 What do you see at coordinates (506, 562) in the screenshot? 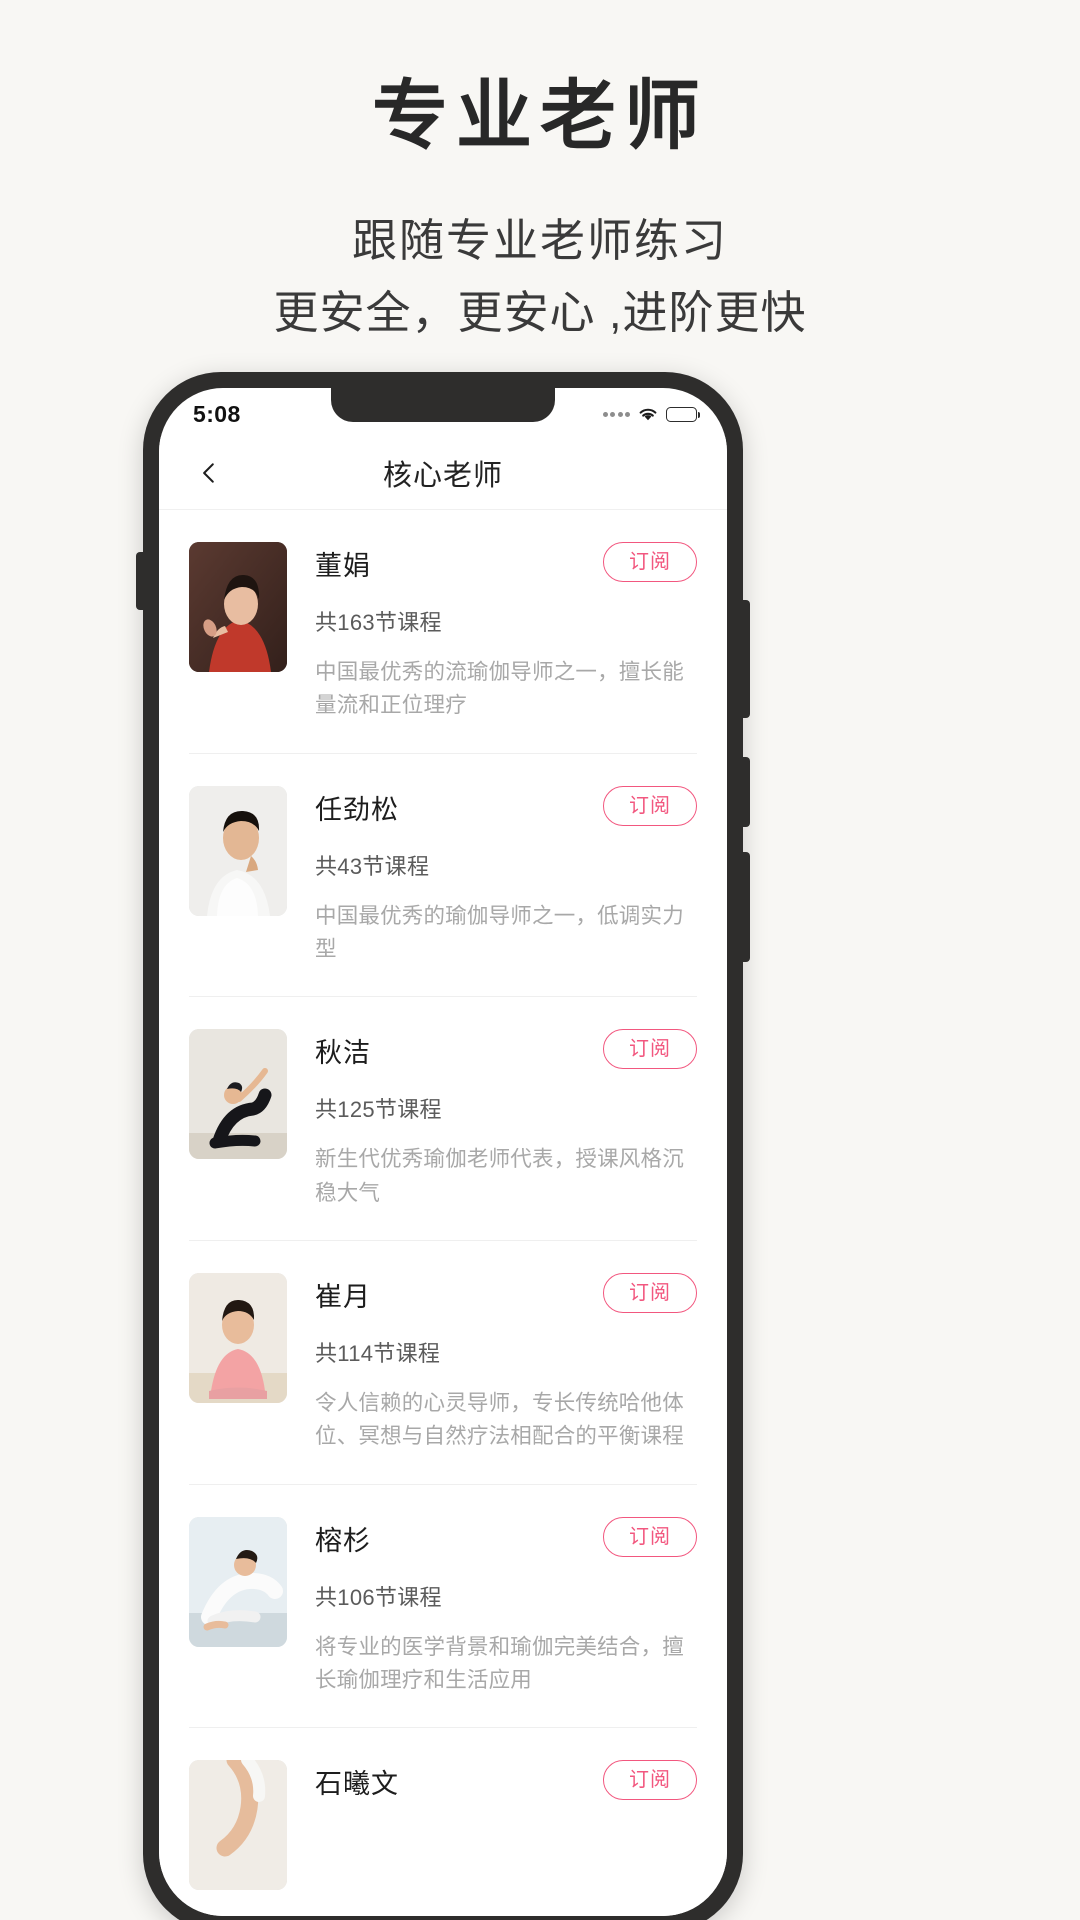
I see `teacher-header: 董娟 订阅` at bounding box center [506, 562].